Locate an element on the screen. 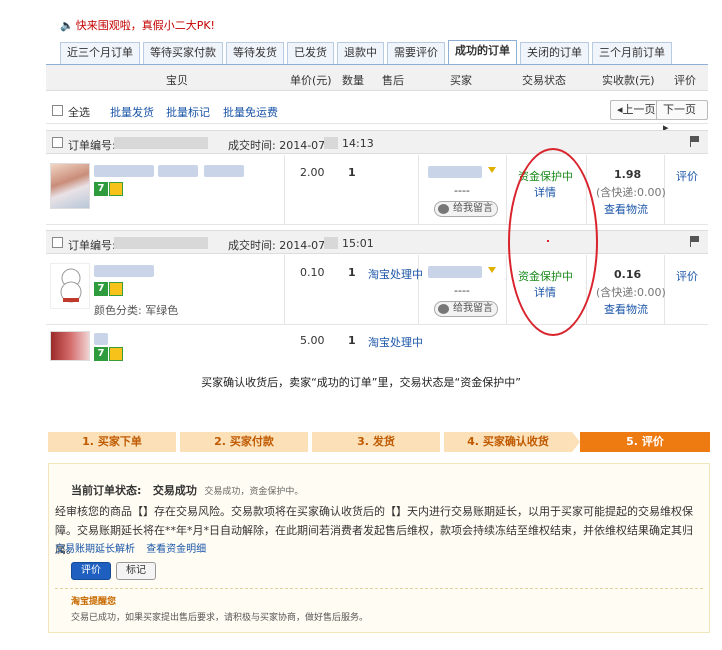  rate-button: 评价 is located at coordinates (91, 571).